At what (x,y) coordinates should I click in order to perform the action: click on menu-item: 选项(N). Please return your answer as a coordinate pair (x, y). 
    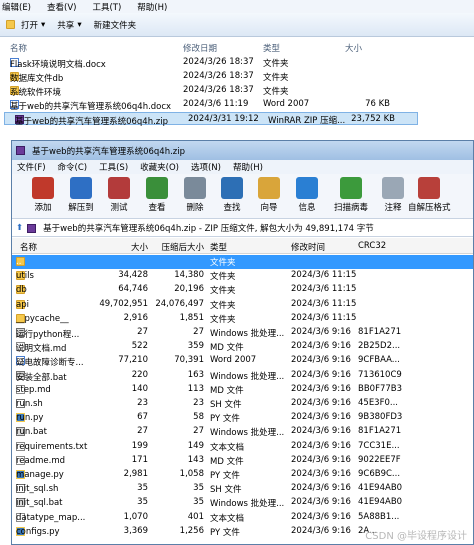
    Looking at the image, I should click on (206, 167).